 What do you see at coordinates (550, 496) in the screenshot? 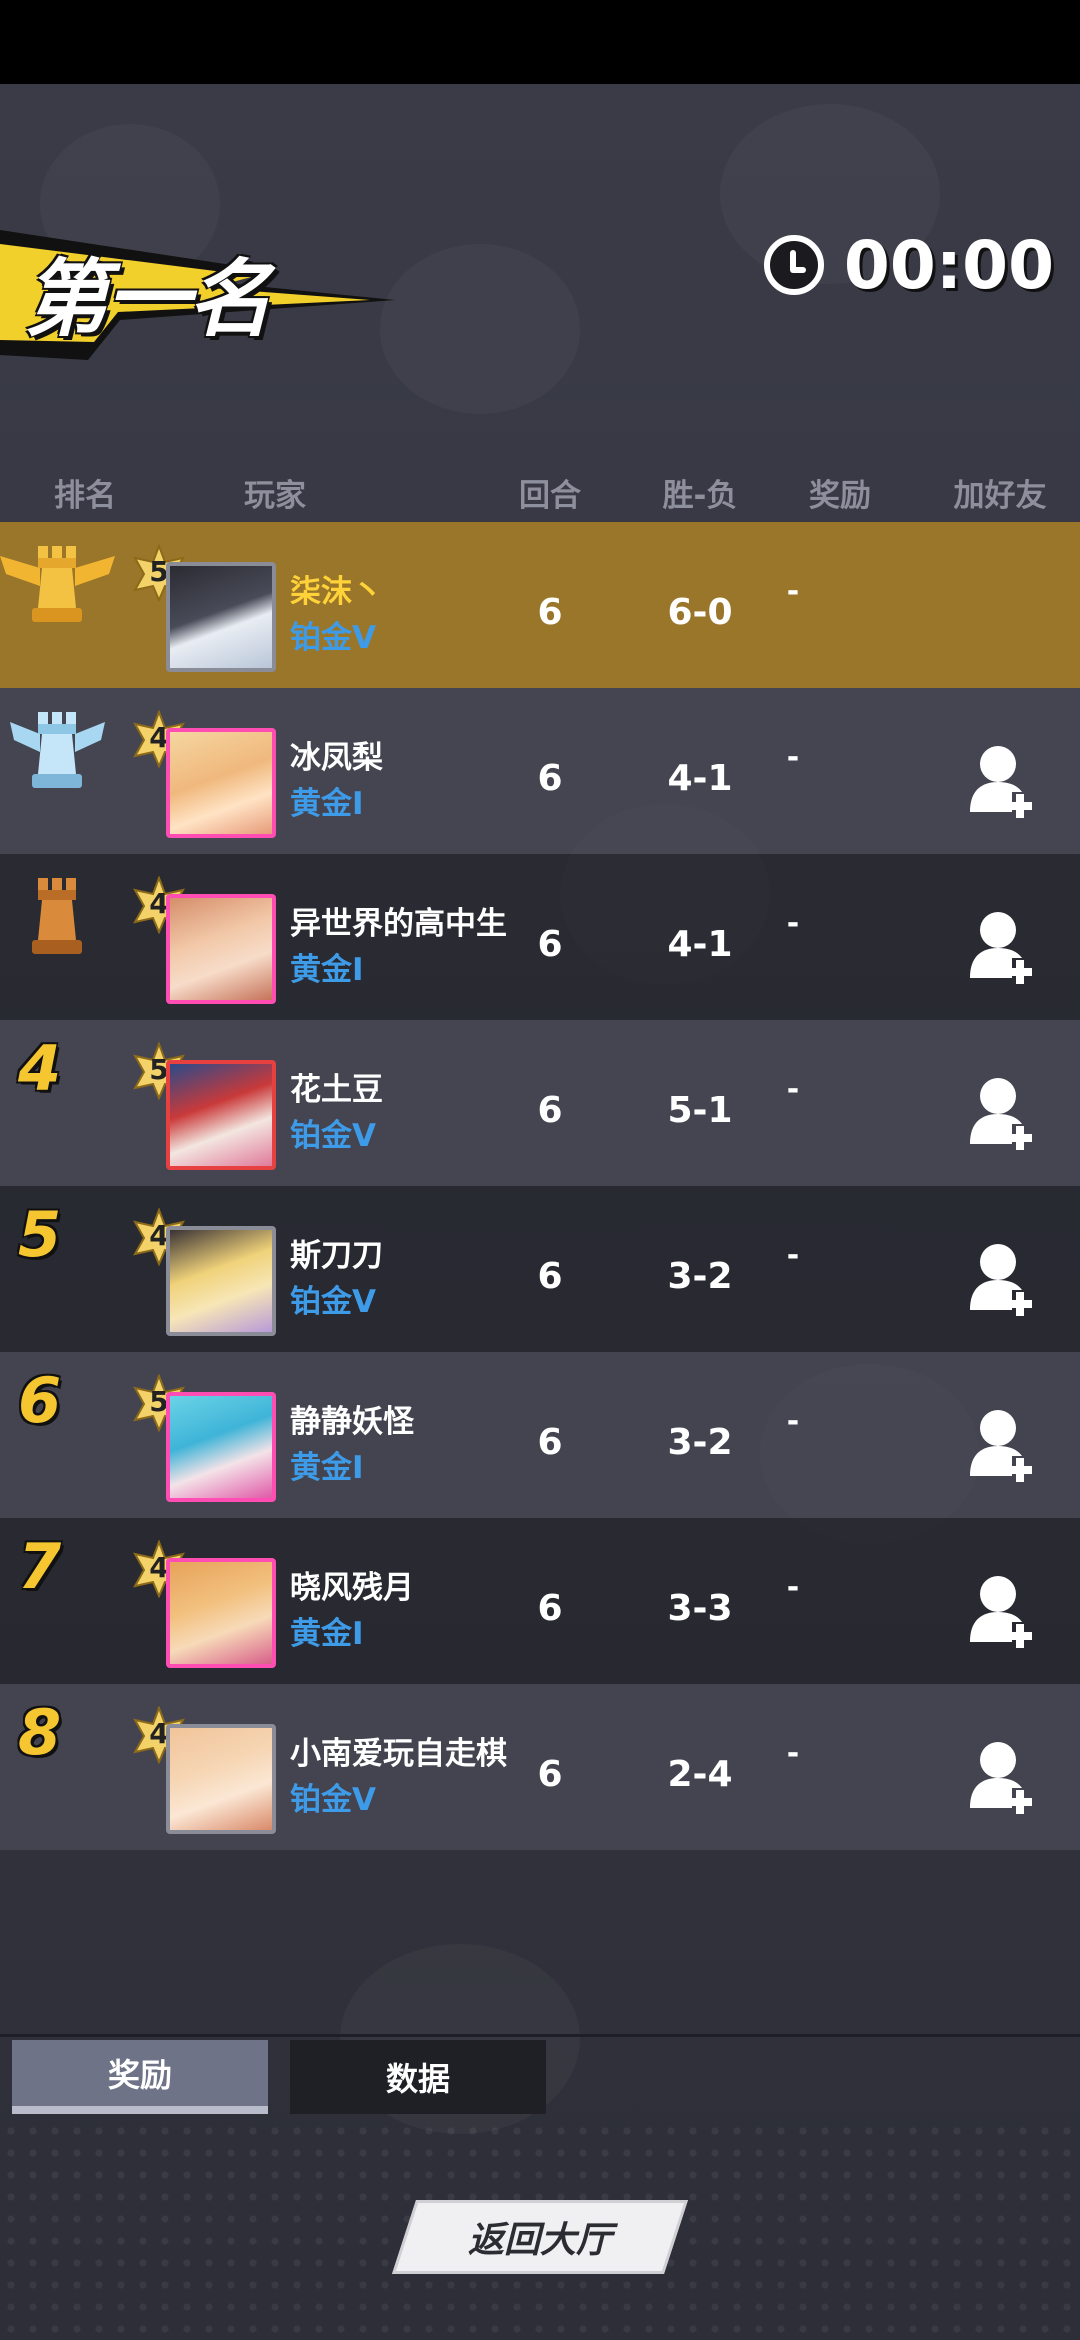
I see `header-rounds: 回合` at bounding box center [550, 496].